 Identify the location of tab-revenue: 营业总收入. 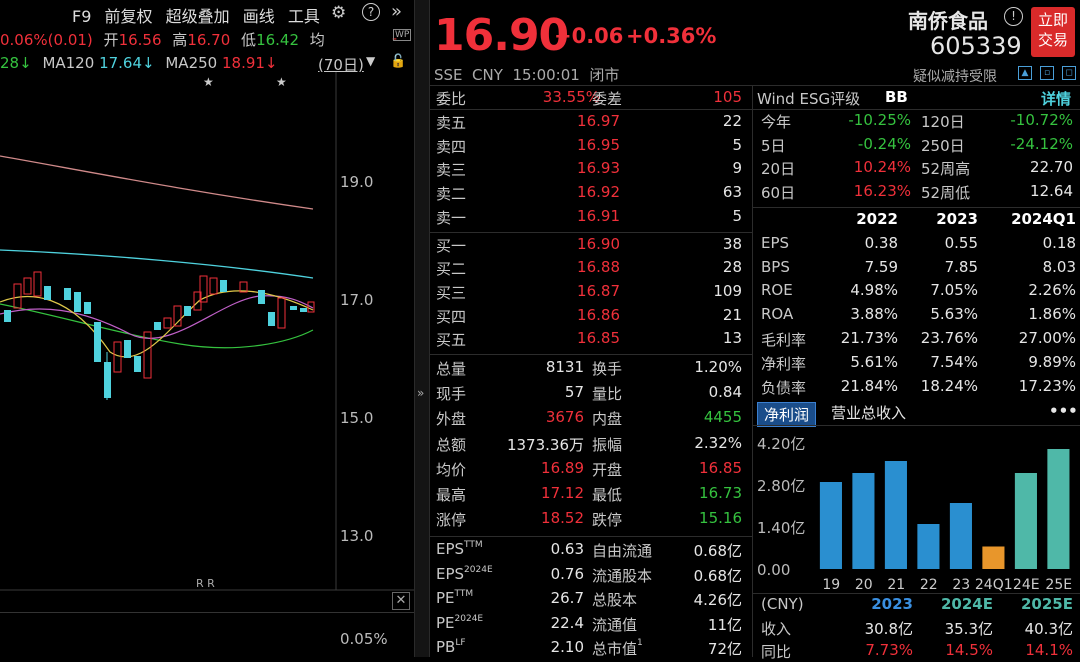
(868, 412).